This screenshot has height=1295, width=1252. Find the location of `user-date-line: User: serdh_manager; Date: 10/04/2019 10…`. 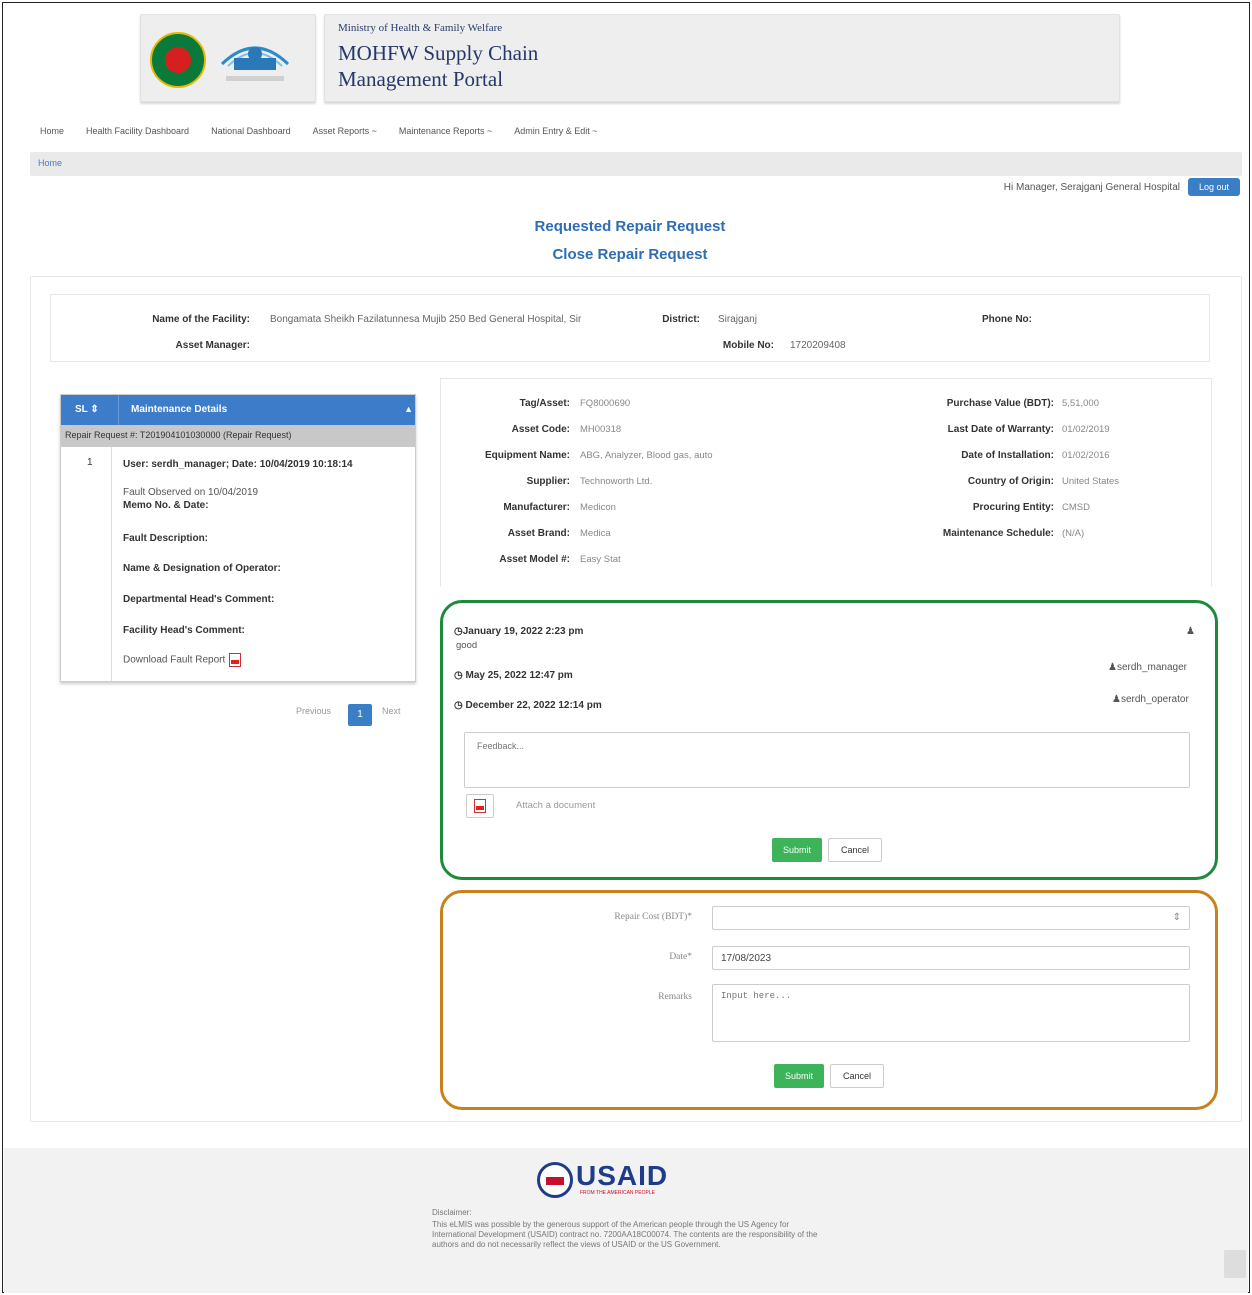

user-date-line: User: serdh_manager; Date: 10/04/2019 10… is located at coordinates (238, 464).